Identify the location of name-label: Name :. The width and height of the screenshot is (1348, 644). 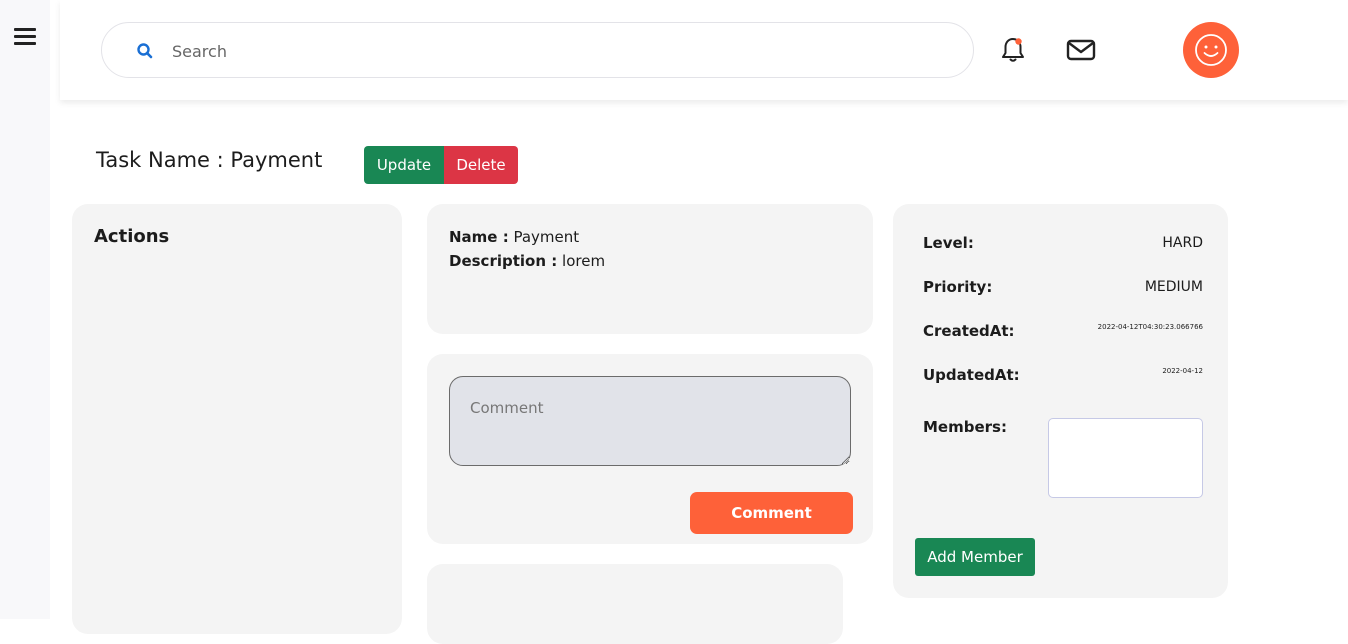
(479, 237).